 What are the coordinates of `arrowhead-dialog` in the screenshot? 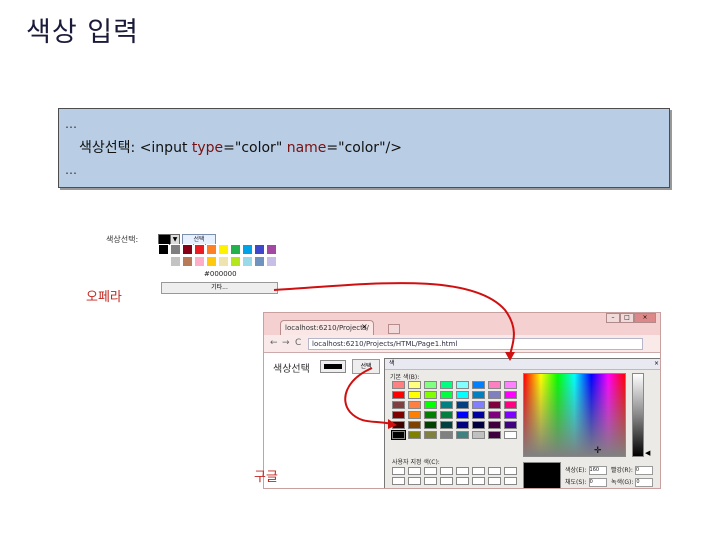 It's located at (510, 356).